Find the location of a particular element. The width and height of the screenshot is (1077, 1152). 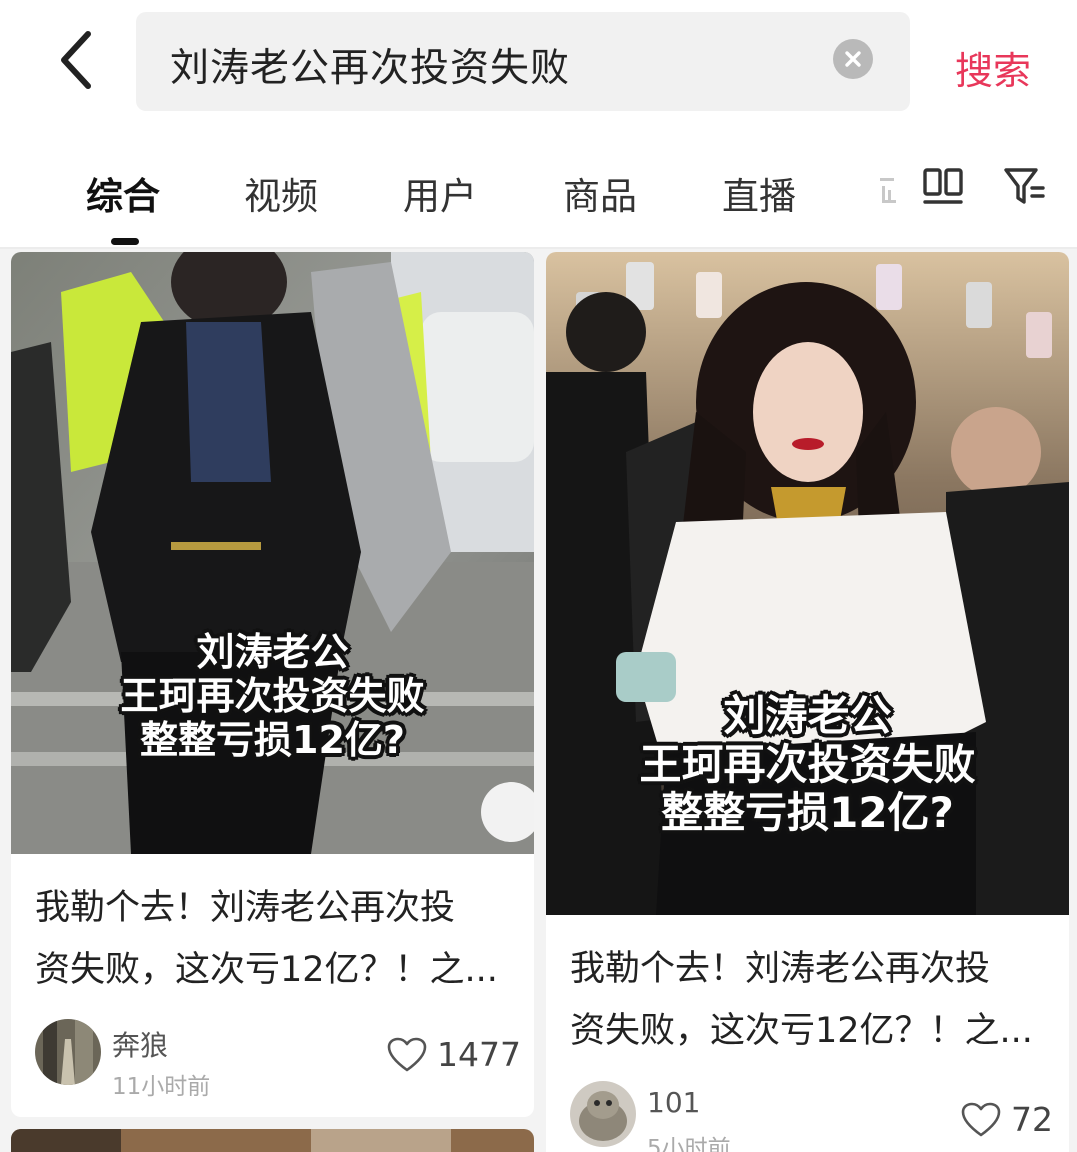

tab-overflow-fade is located at coordinates (888, 190).